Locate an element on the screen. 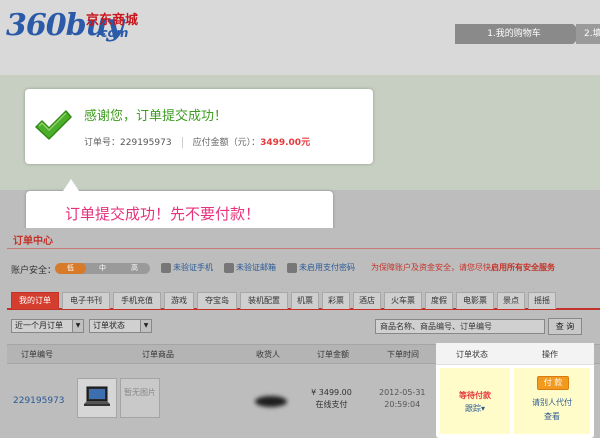 The width and height of the screenshot is (600, 438). site-logo: 360buy 京东商城 .com is located at coordinates (81, 28).